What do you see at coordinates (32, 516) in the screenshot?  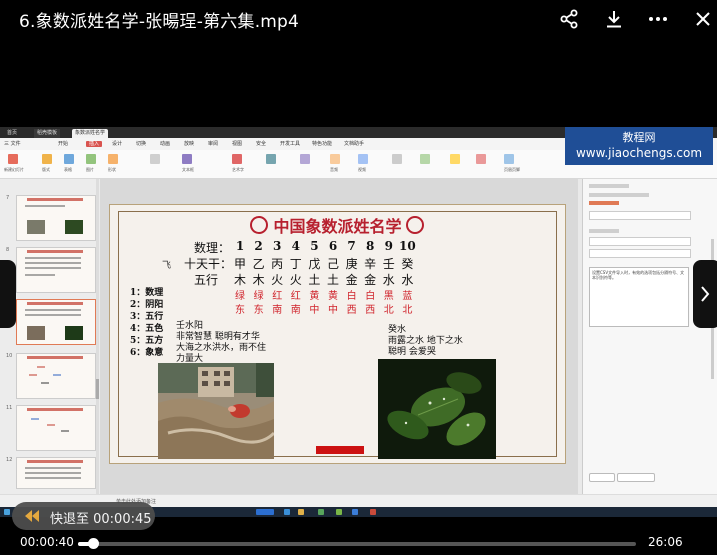 I see `rewind-icon` at bounding box center [32, 516].